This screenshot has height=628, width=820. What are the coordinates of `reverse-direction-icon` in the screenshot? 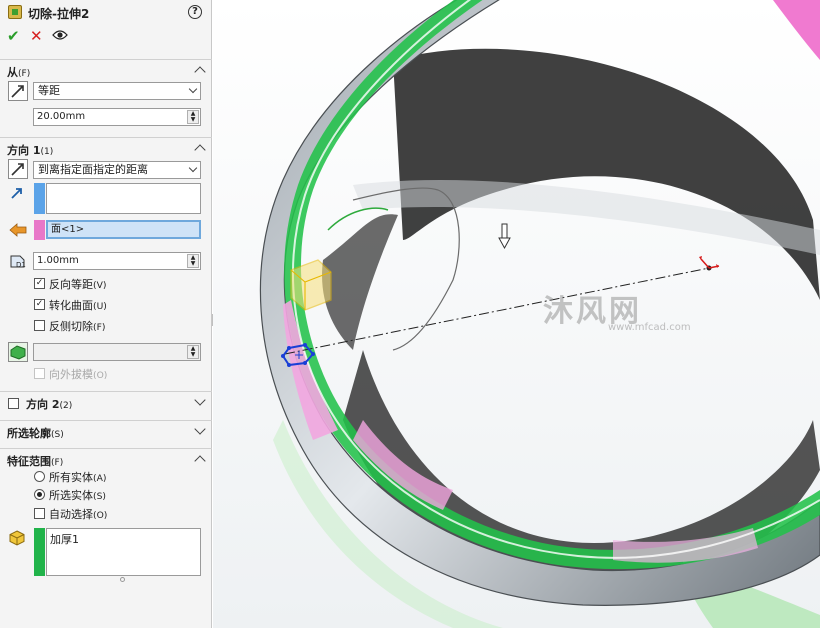 It's located at (18, 169).